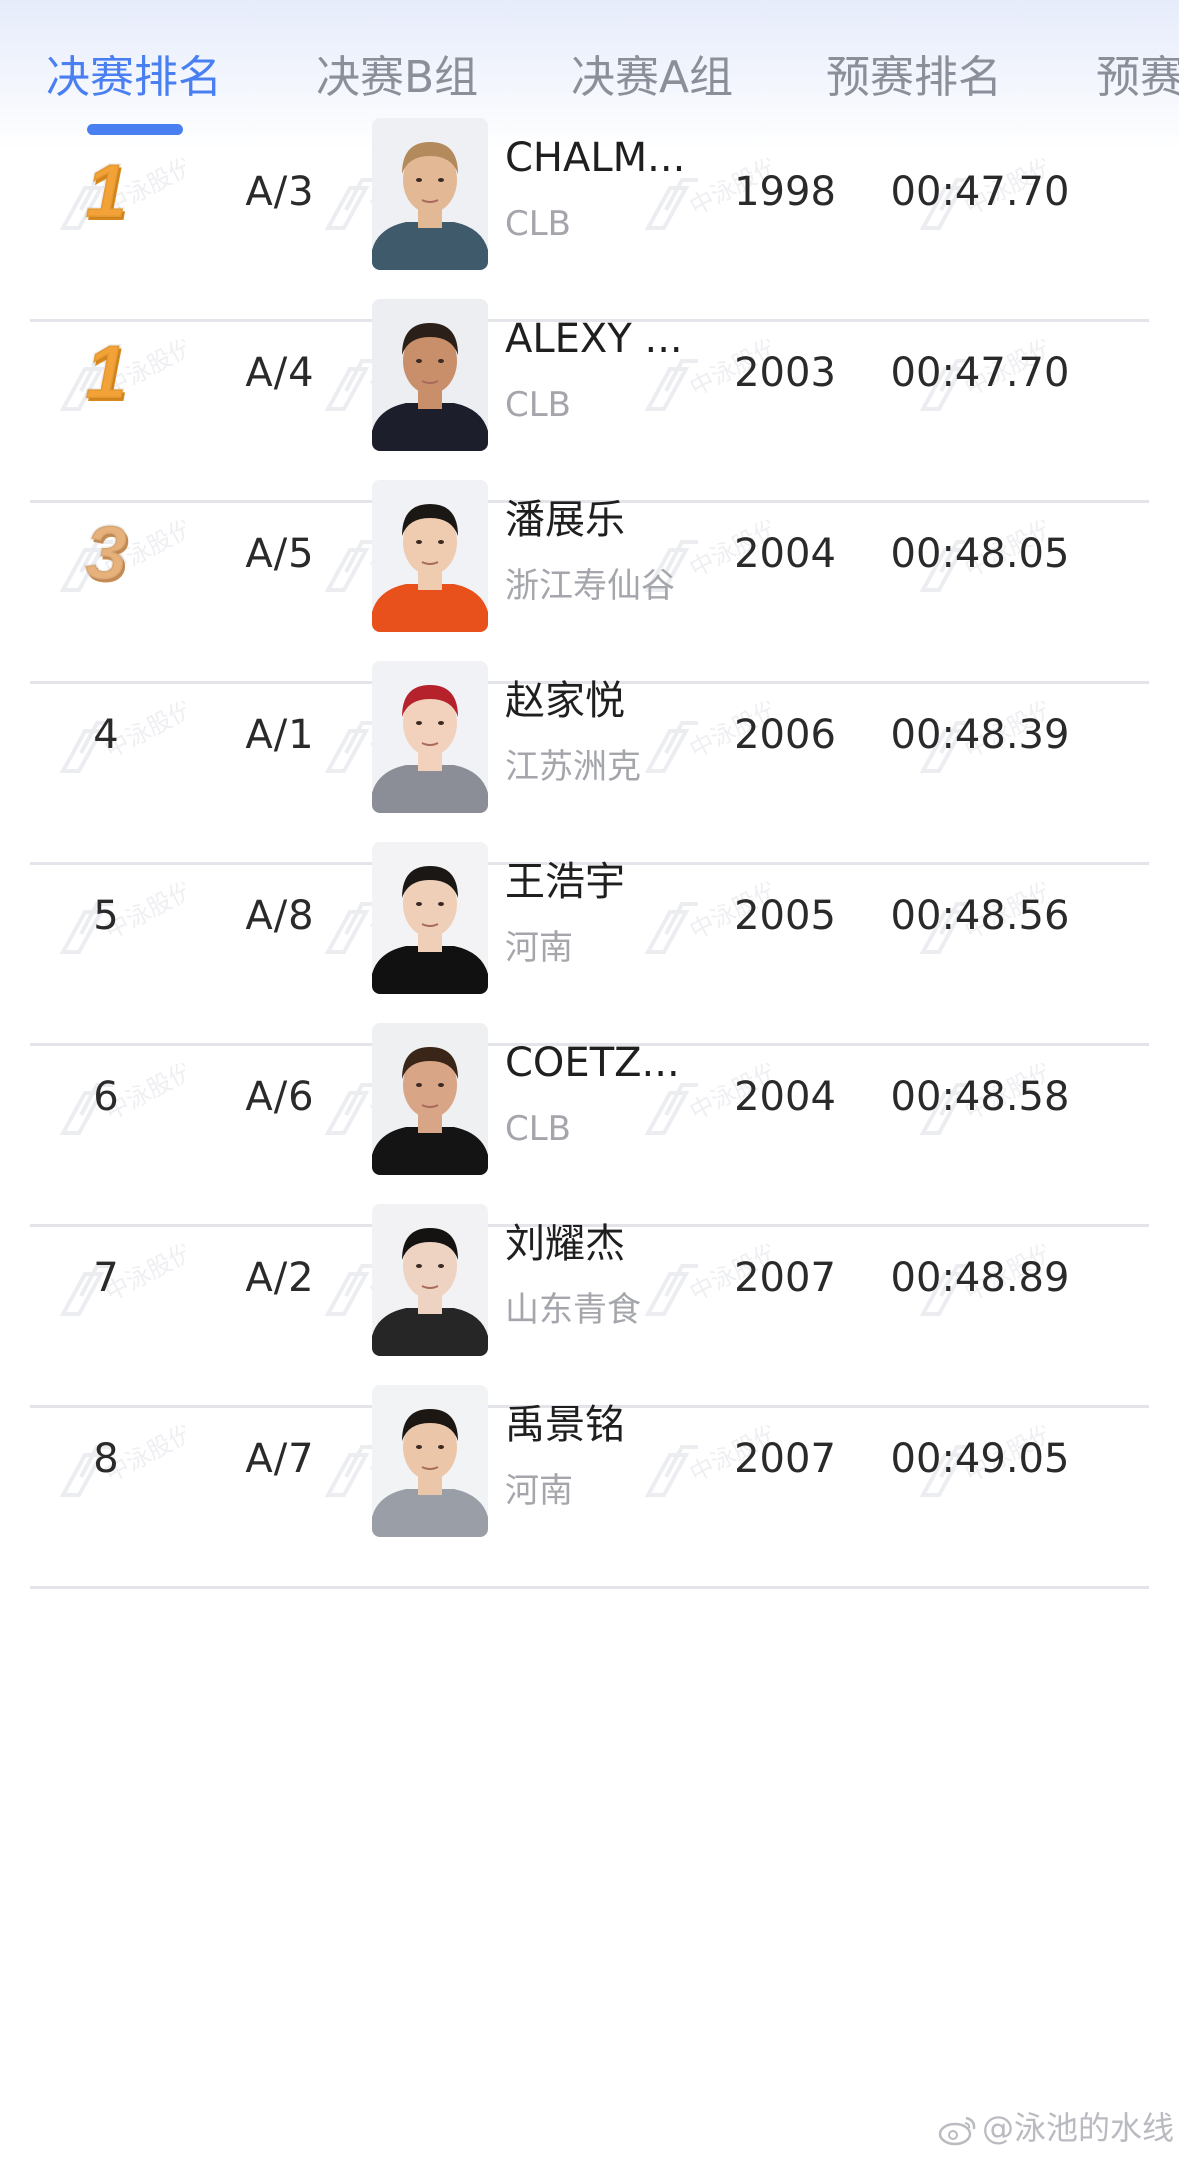  Describe the element at coordinates (106, 1278) in the screenshot. I see `rank-number: 7` at that location.